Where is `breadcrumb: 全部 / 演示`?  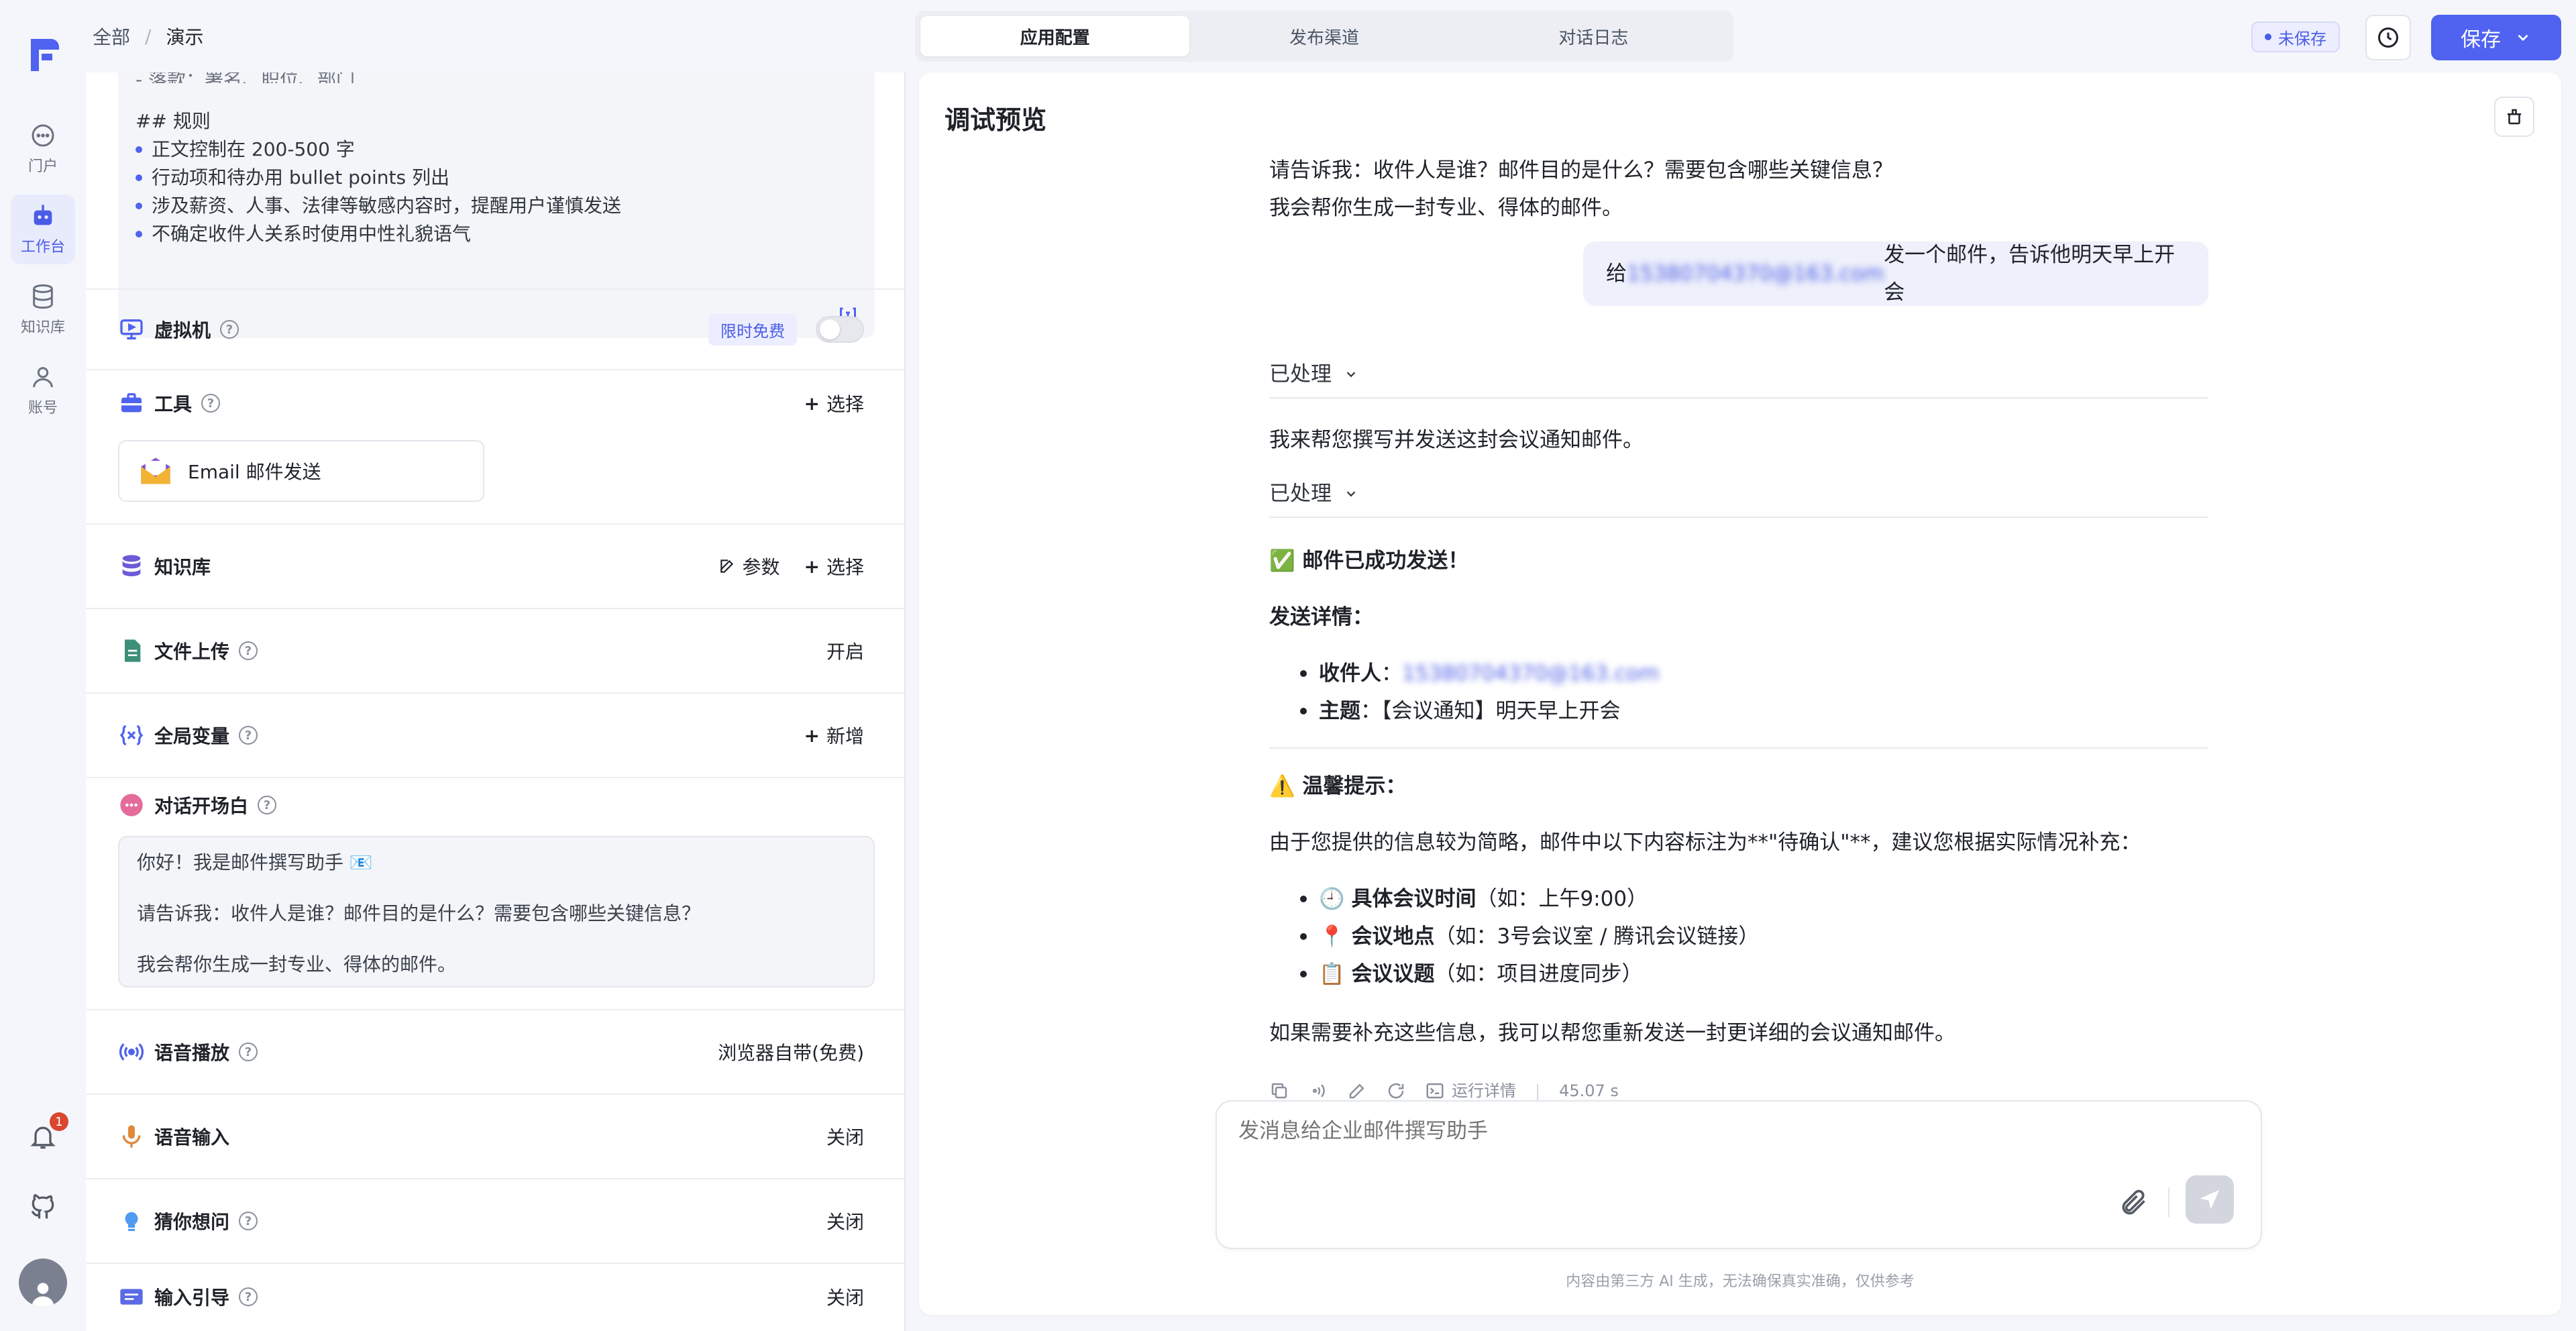
breadcrumb: 全部 / 演示 is located at coordinates (148, 36).